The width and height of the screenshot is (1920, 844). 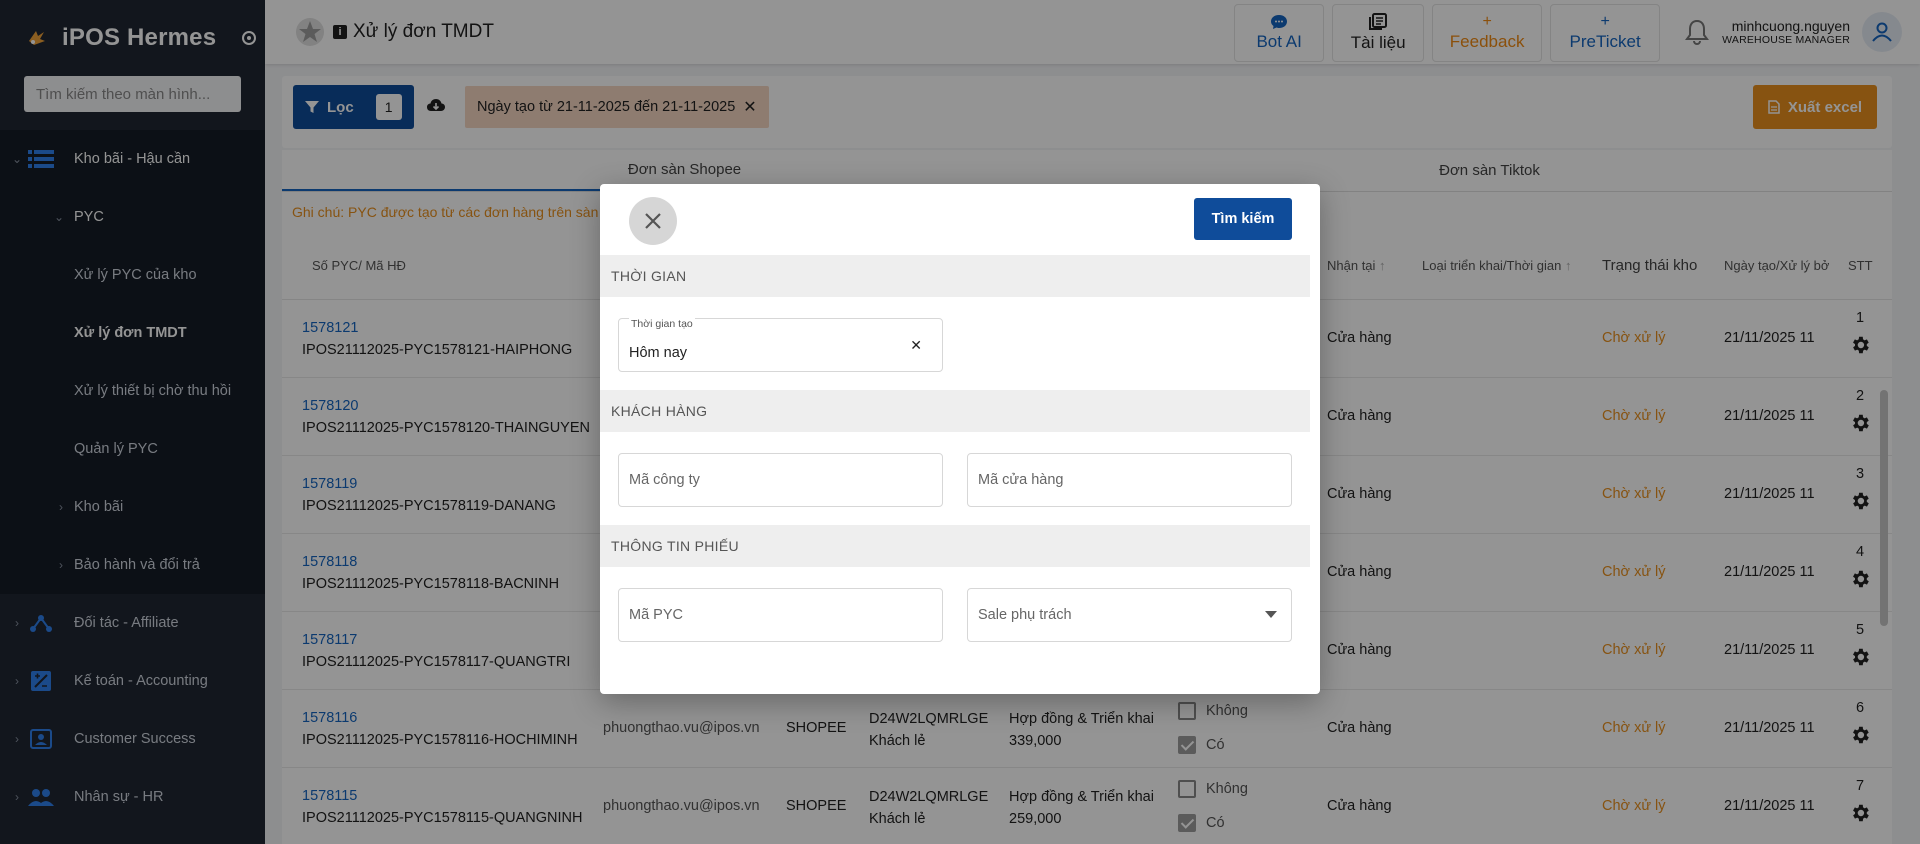 I want to click on section-ticket: THÔNG TIN PHIẾU, so click(x=955, y=546).